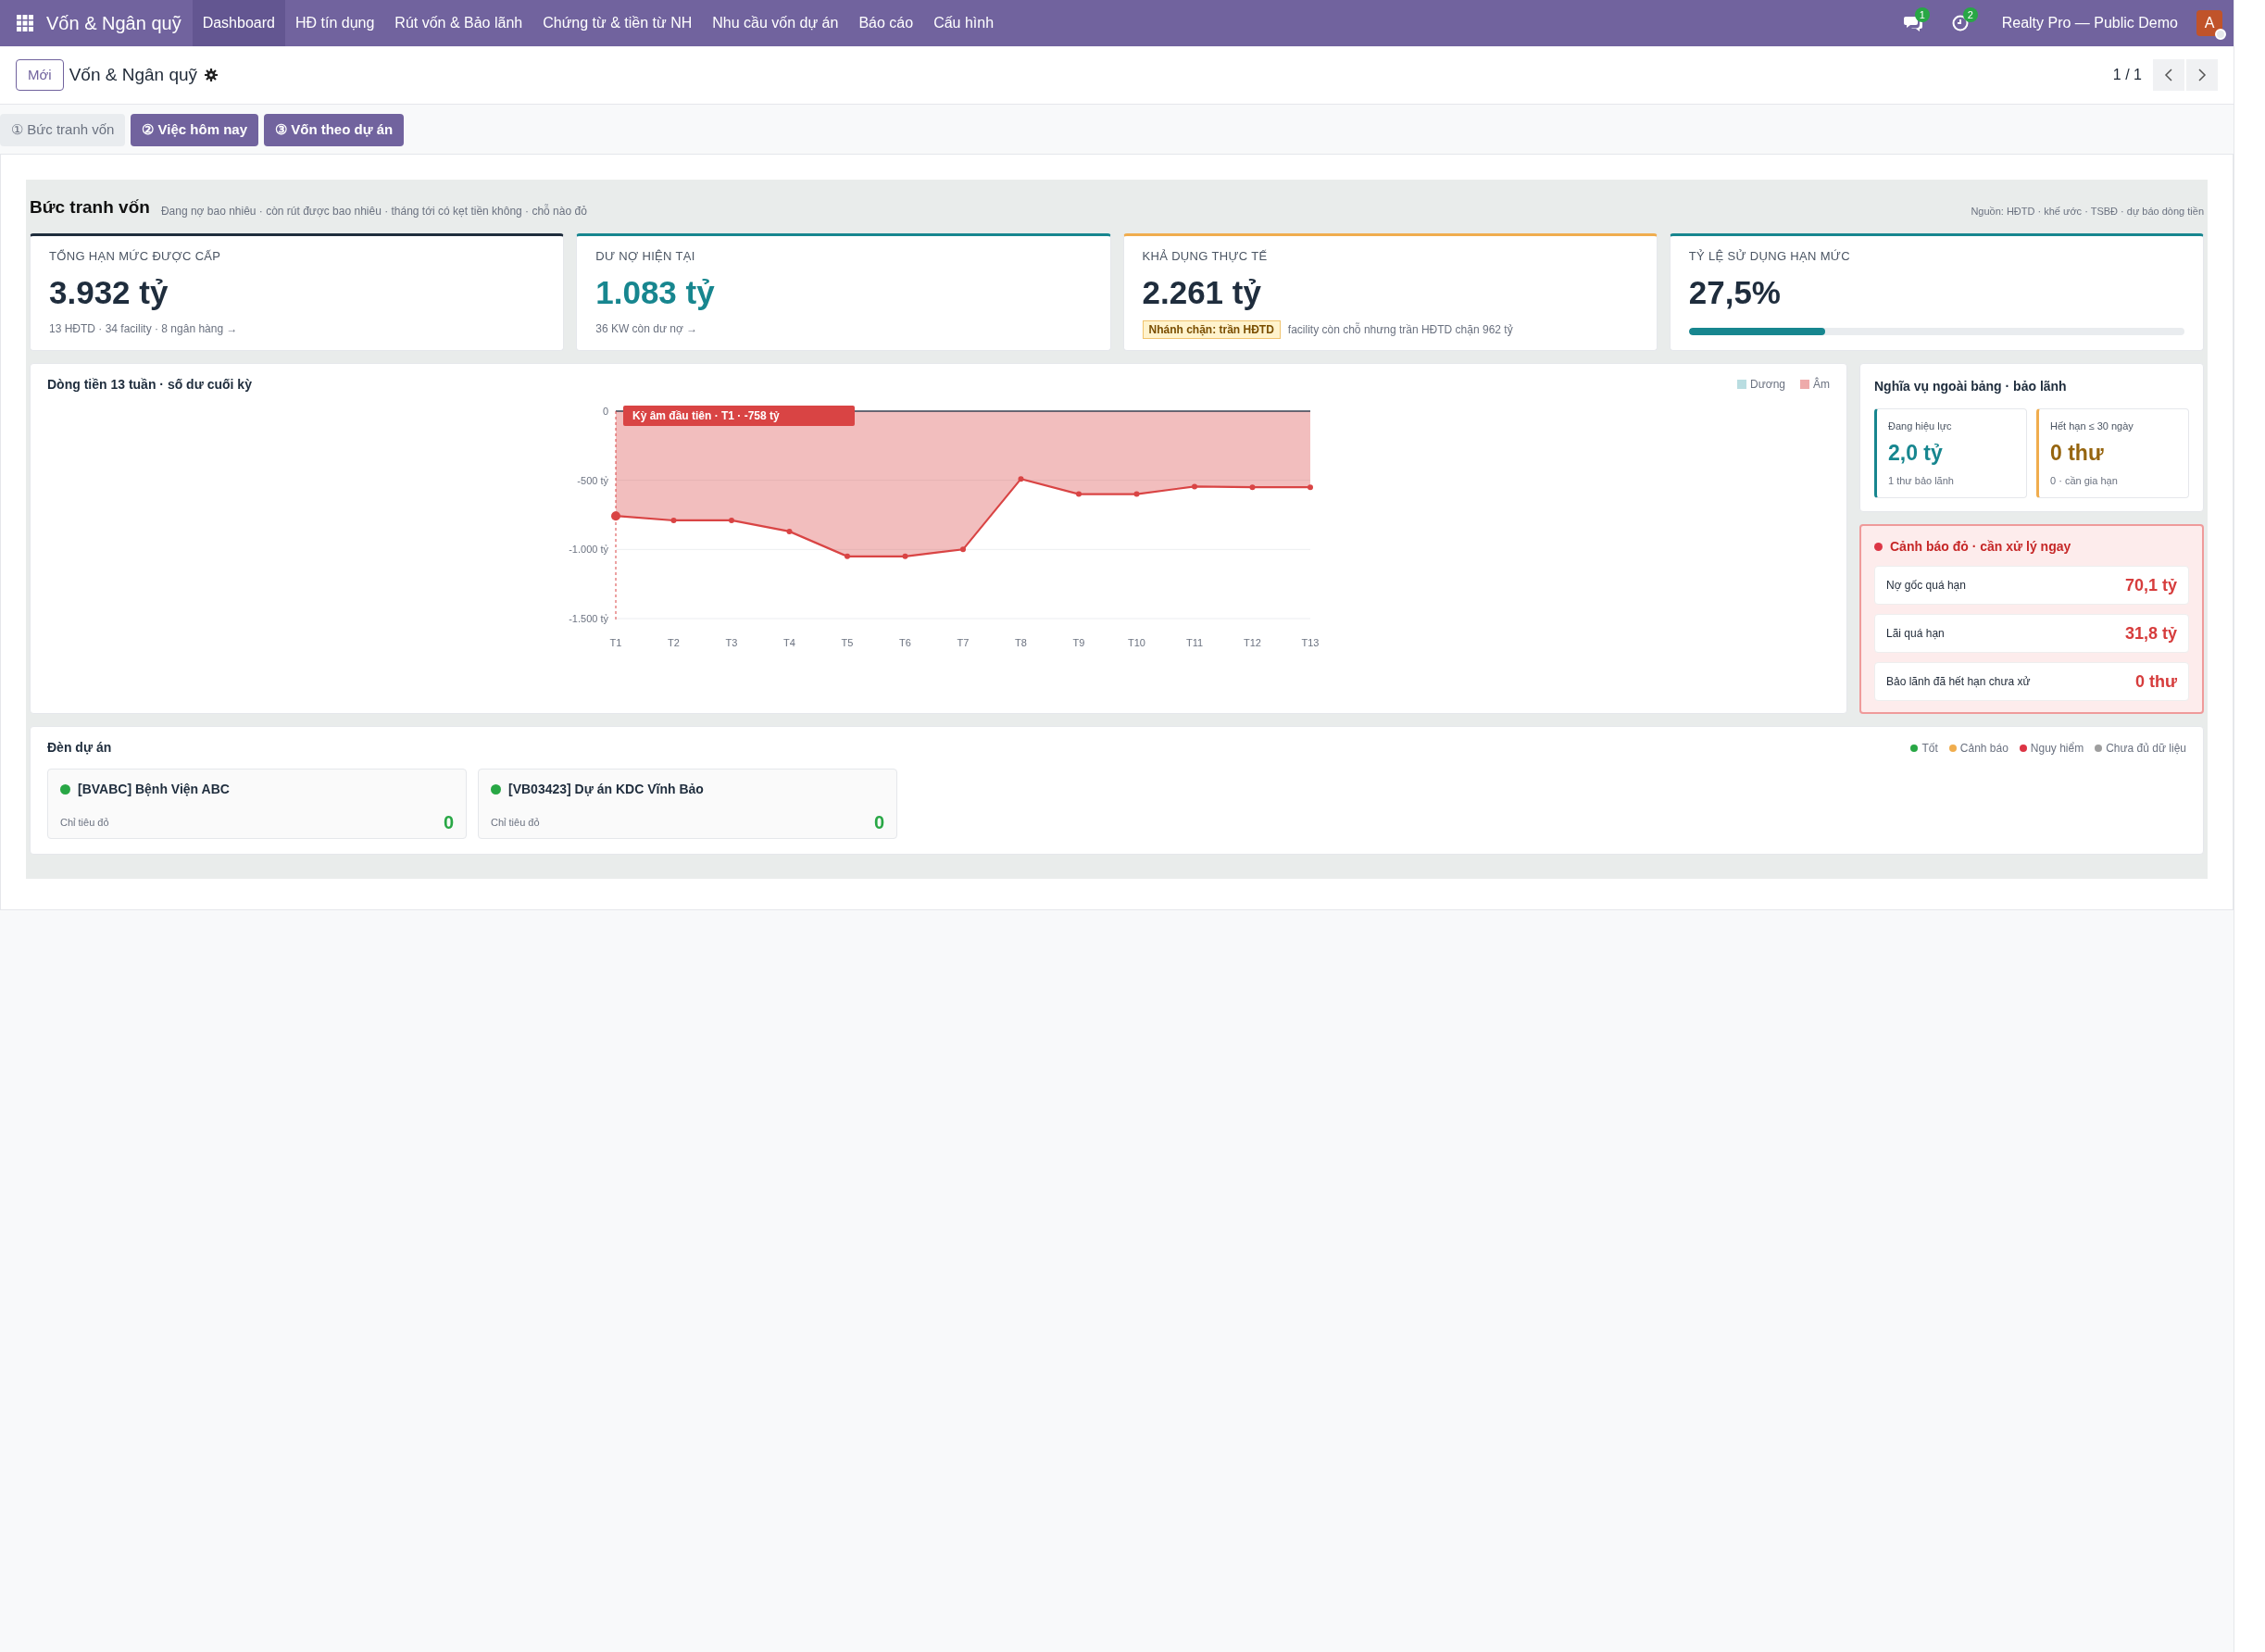 Image resolution: width=2265 pixels, height=1652 pixels. What do you see at coordinates (1211, 329) in the screenshot?
I see `status-badge: Nhánh chặn: trần HĐTD` at bounding box center [1211, 329].